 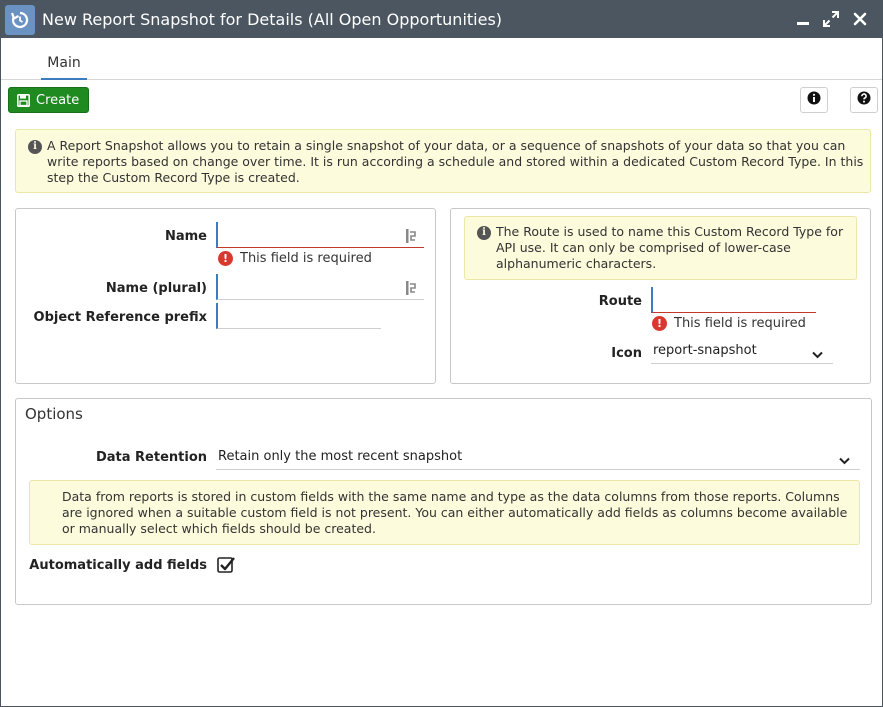 I want to click on options-title: Options, so click(x=54, y=414).